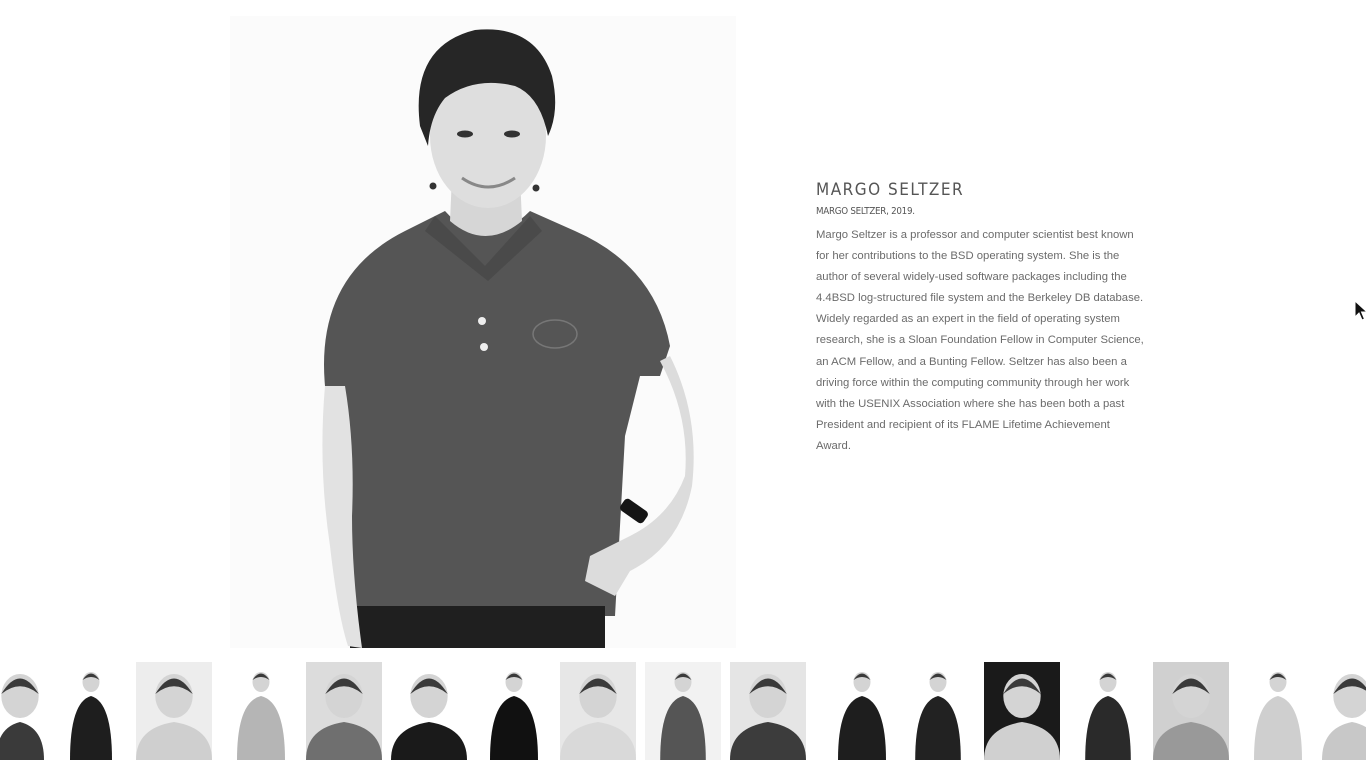 This screenshot has height=768, width=1366. Describe the element at coordinates (1360, 312) in the screenshot. I see `mouse-pointer-icon` at that location.